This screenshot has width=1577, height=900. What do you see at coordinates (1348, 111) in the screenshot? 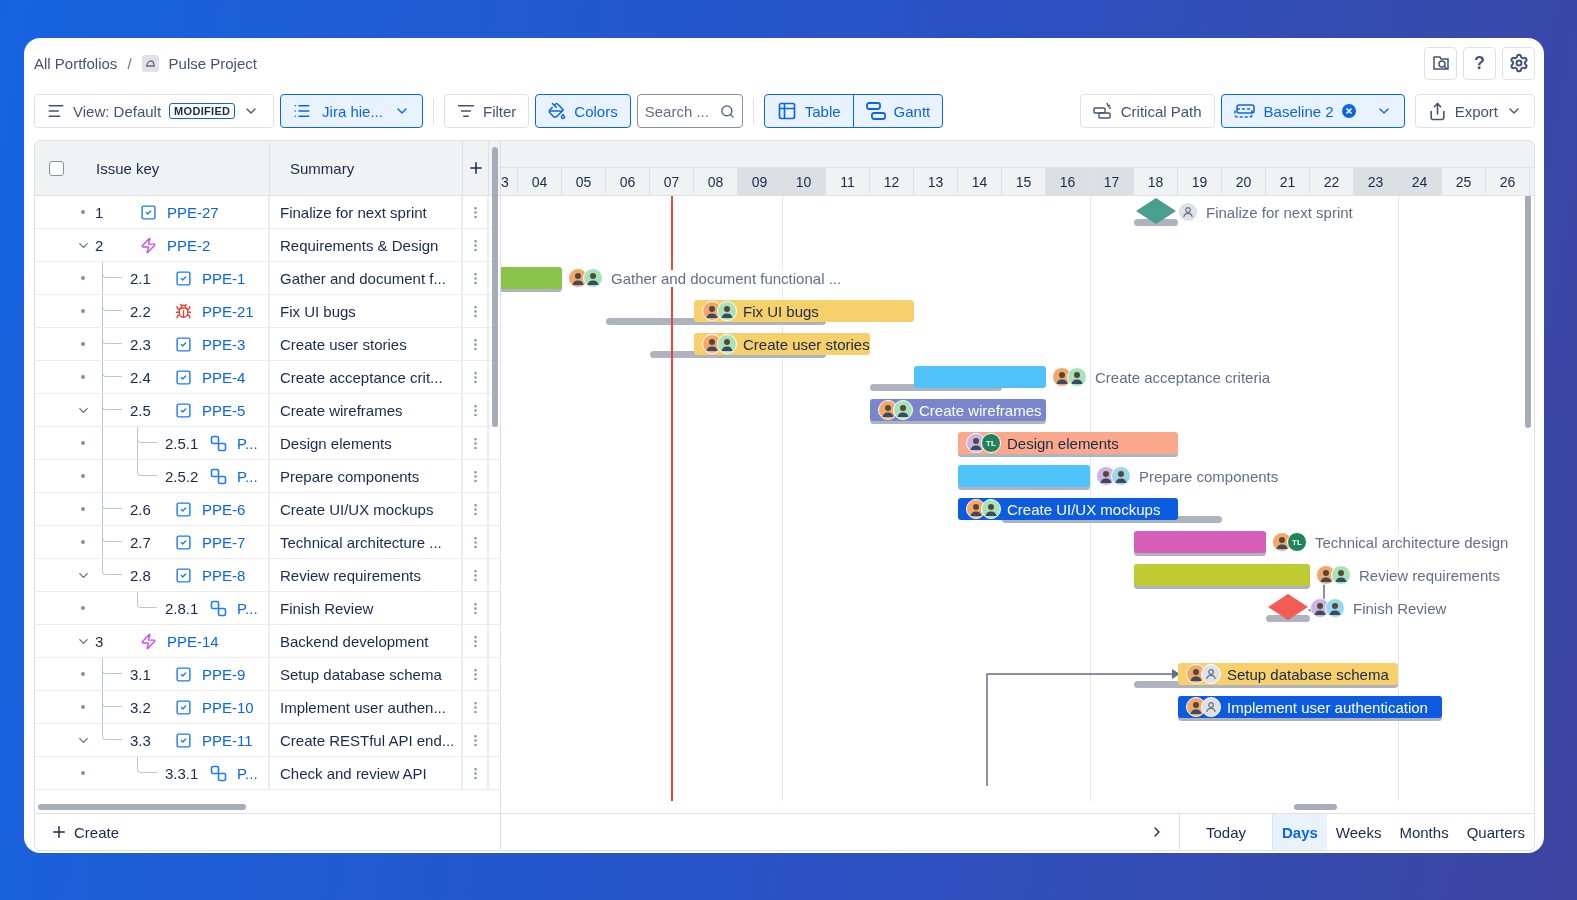
I see `clear-icon` at bounding box center [1348, 111].